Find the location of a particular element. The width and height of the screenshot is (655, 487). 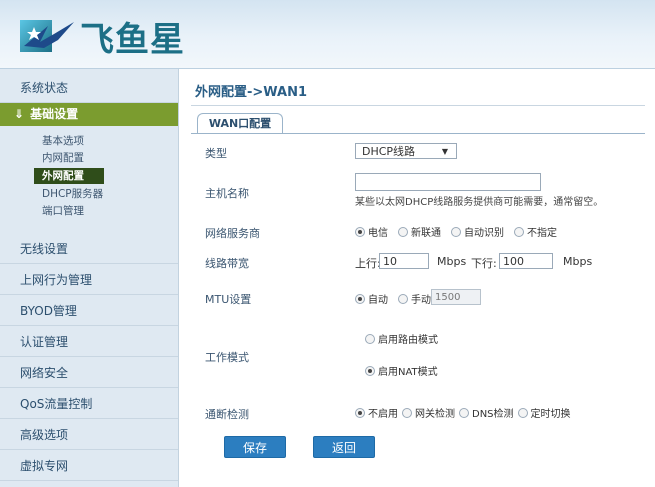

detect-option-timer: 定时切换 is located at coordinates (544, 412).